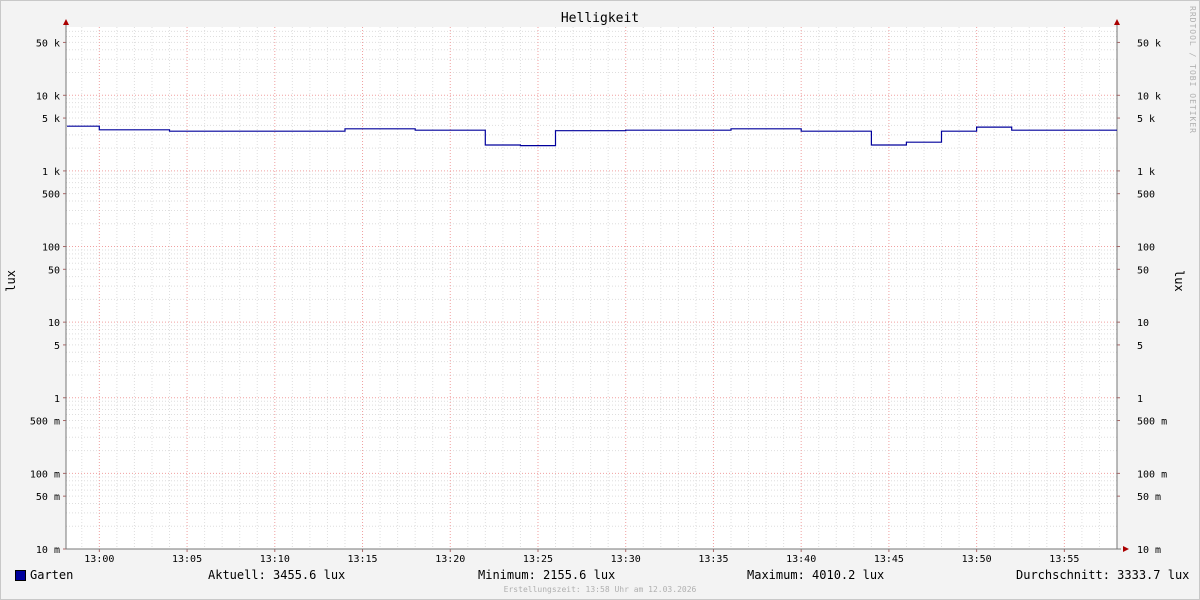 The image size is (1200, 600). I want to click on y-tick-label-left: 50 m, so click(48, 497).